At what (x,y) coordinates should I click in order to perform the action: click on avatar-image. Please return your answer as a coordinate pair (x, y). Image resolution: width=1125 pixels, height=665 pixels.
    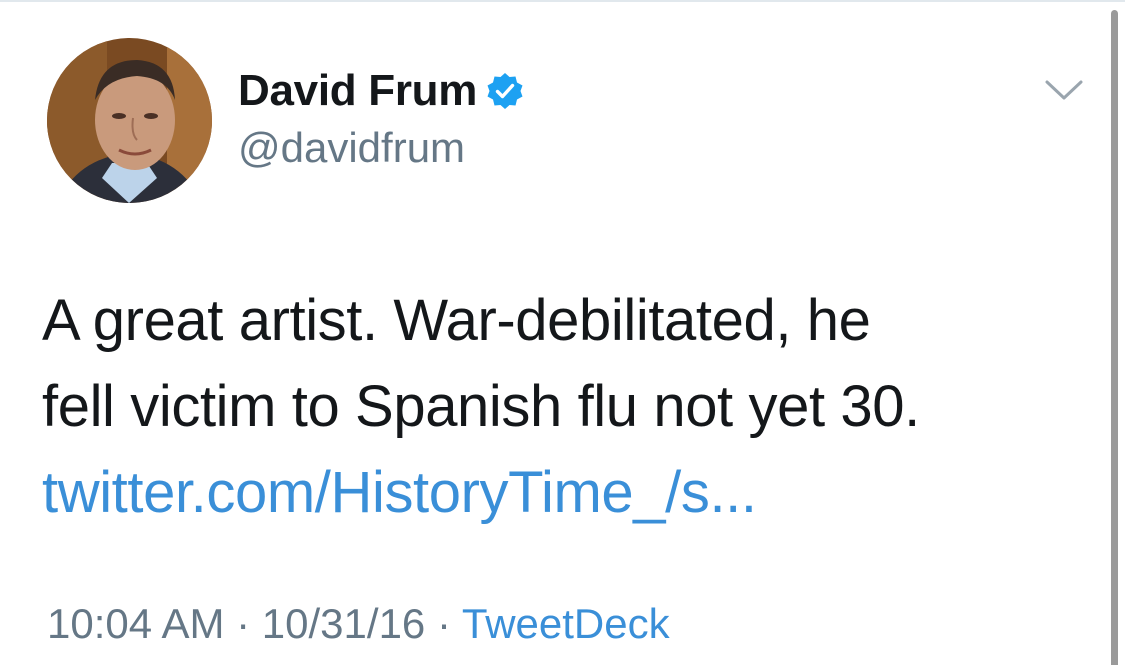
    Looking at the image, I should click on (129, 120).